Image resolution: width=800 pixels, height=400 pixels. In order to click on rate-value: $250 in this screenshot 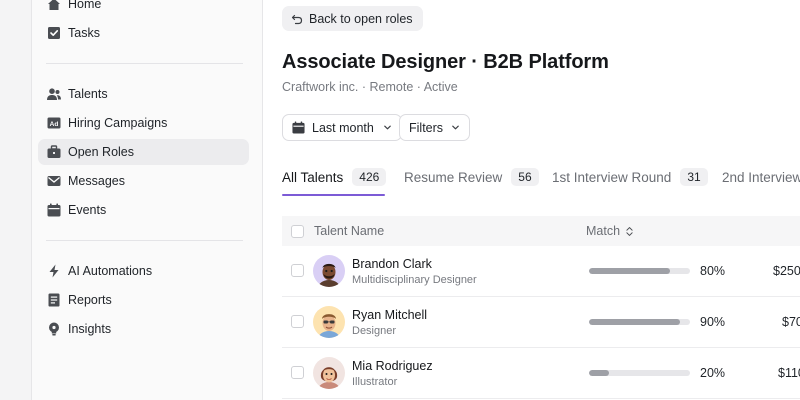, I will do `click(786, 271)`.